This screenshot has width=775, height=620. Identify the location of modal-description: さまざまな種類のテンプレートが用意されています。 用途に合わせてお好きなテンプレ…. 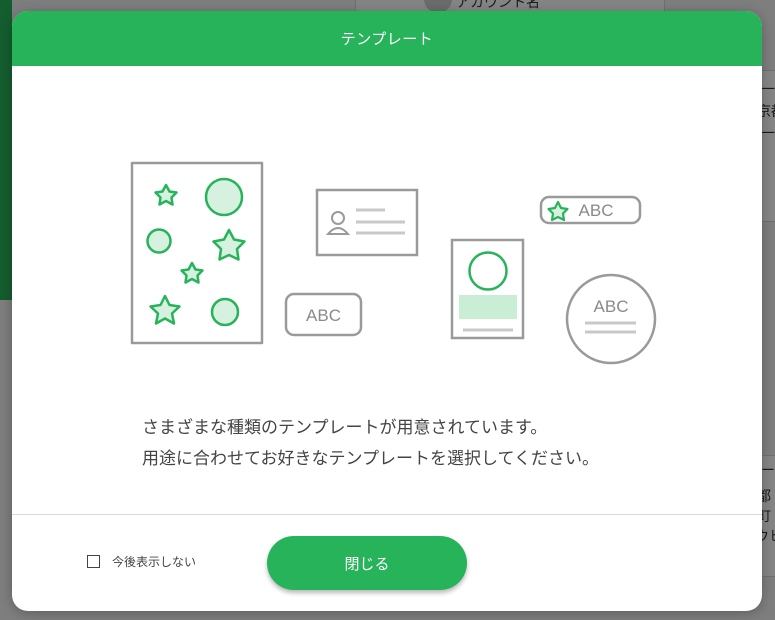
(422, 444).